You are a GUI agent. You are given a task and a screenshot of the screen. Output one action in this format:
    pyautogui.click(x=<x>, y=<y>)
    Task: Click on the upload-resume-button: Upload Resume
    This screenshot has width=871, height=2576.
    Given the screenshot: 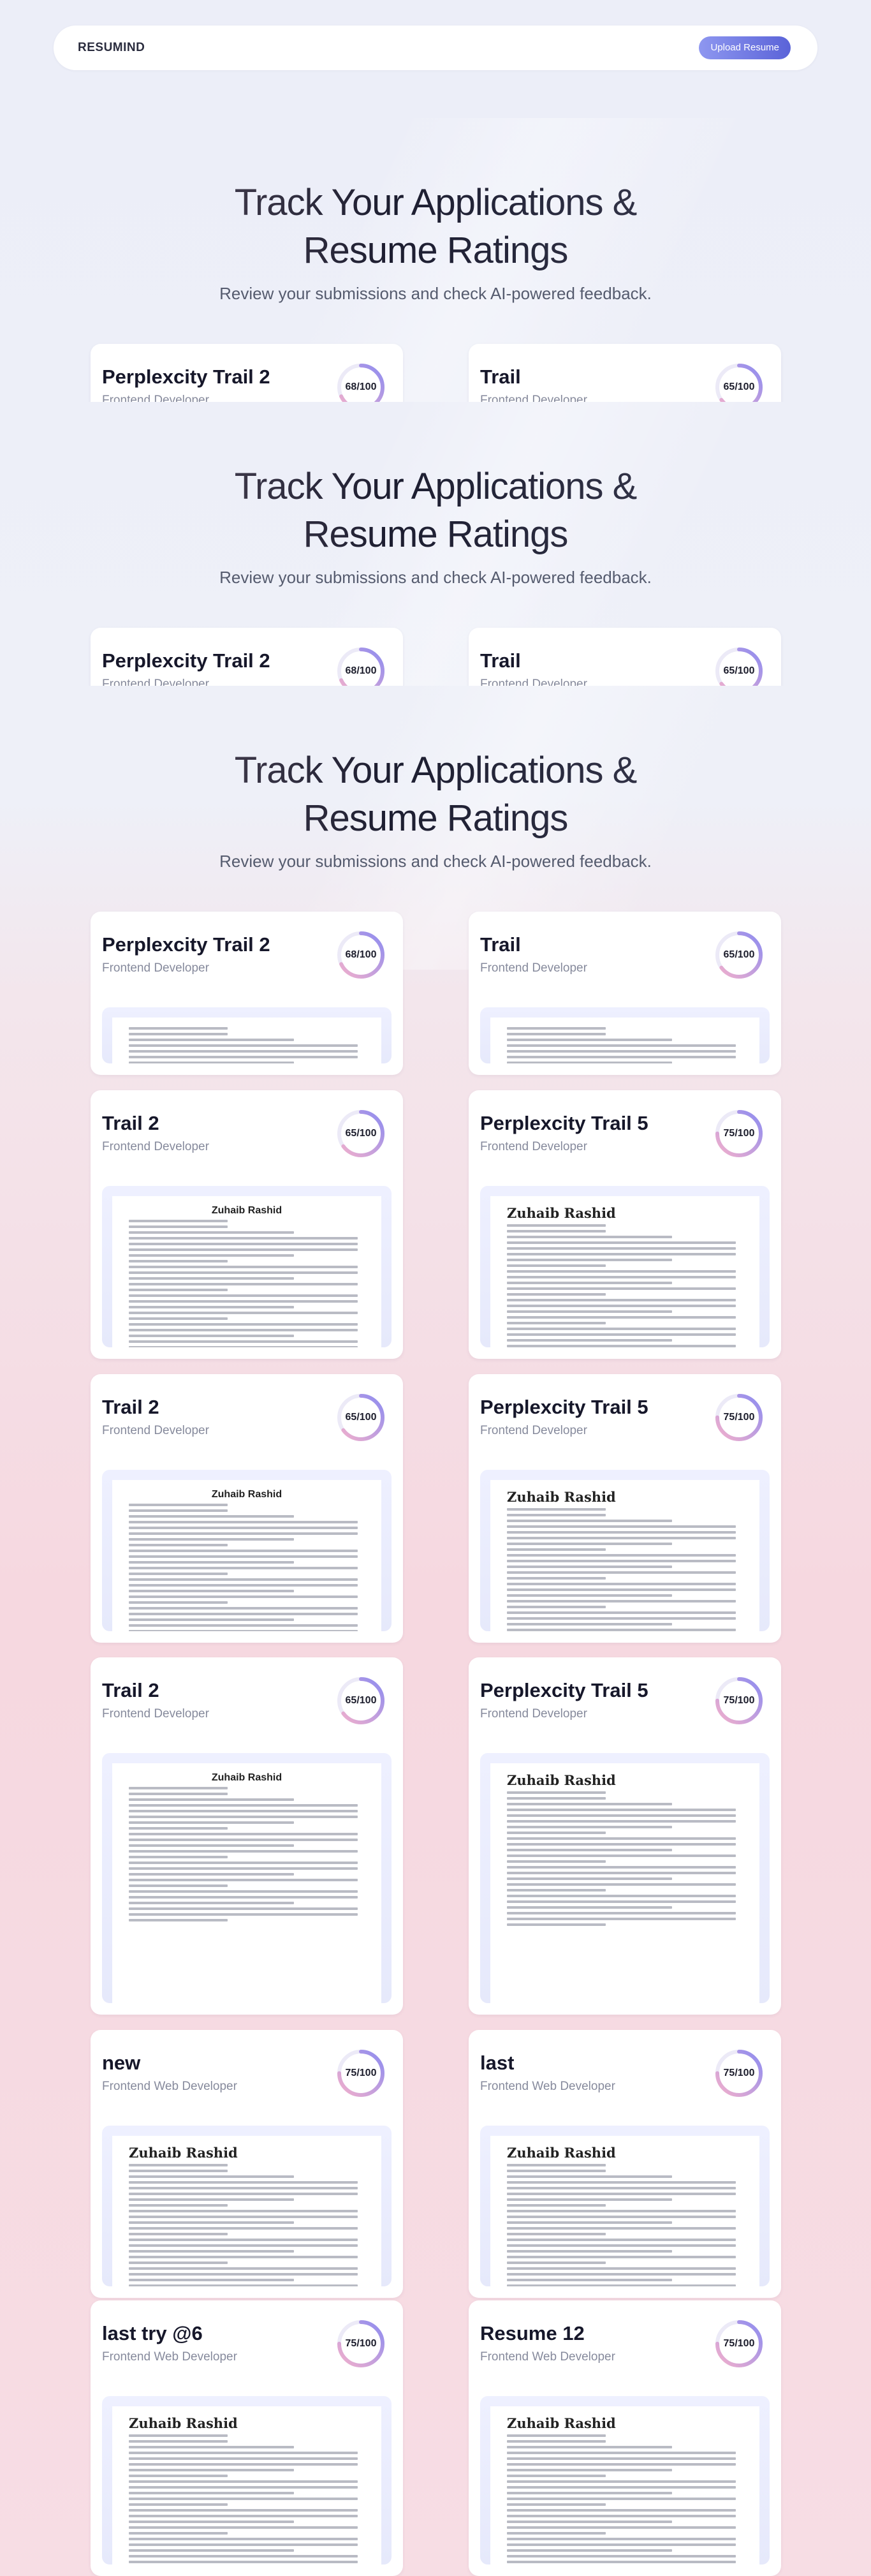 What is the action you would take?
    pyautogui.click(x=745, y=47)
    